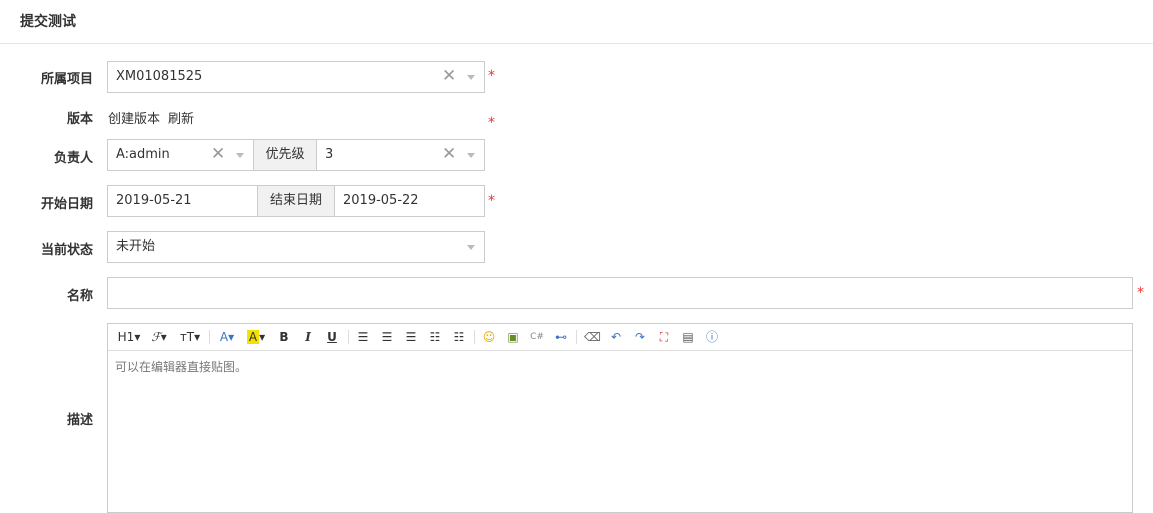  I want to click on status-value: 未开始, so click(136, 246).